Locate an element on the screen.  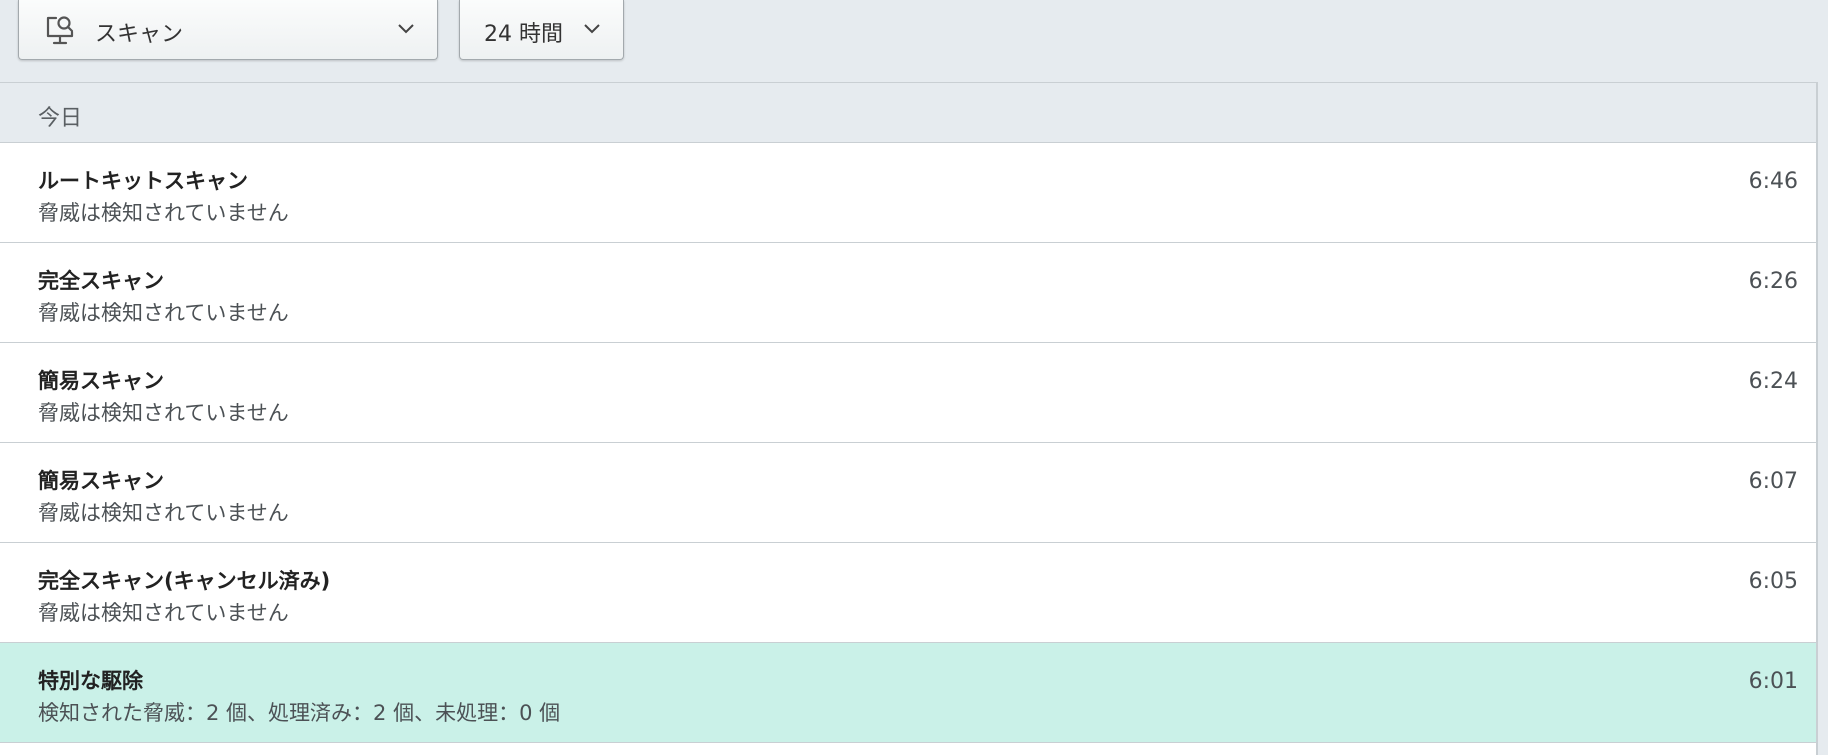
time-range-label: 24 時間 is located at coordinates (523, 34).